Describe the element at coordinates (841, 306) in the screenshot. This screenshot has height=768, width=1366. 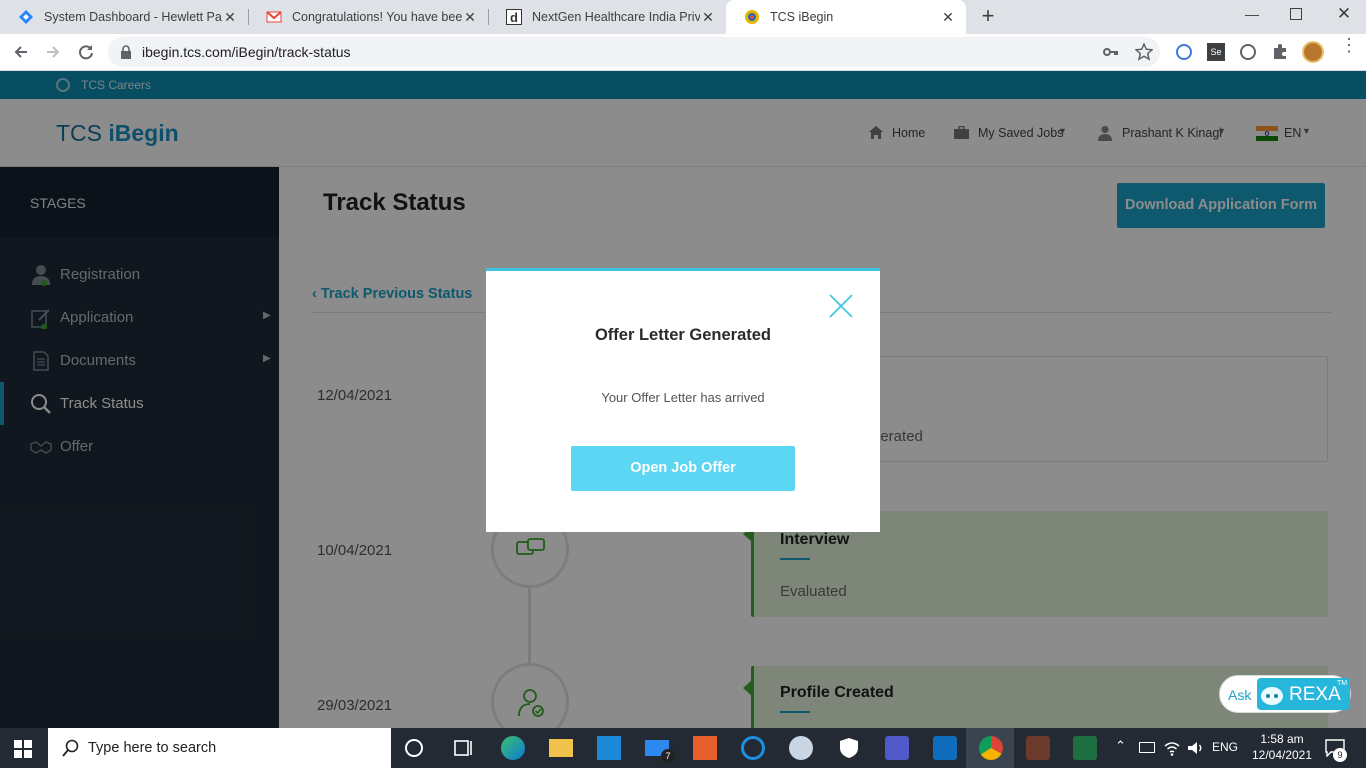
I see `close-icon` at that location.